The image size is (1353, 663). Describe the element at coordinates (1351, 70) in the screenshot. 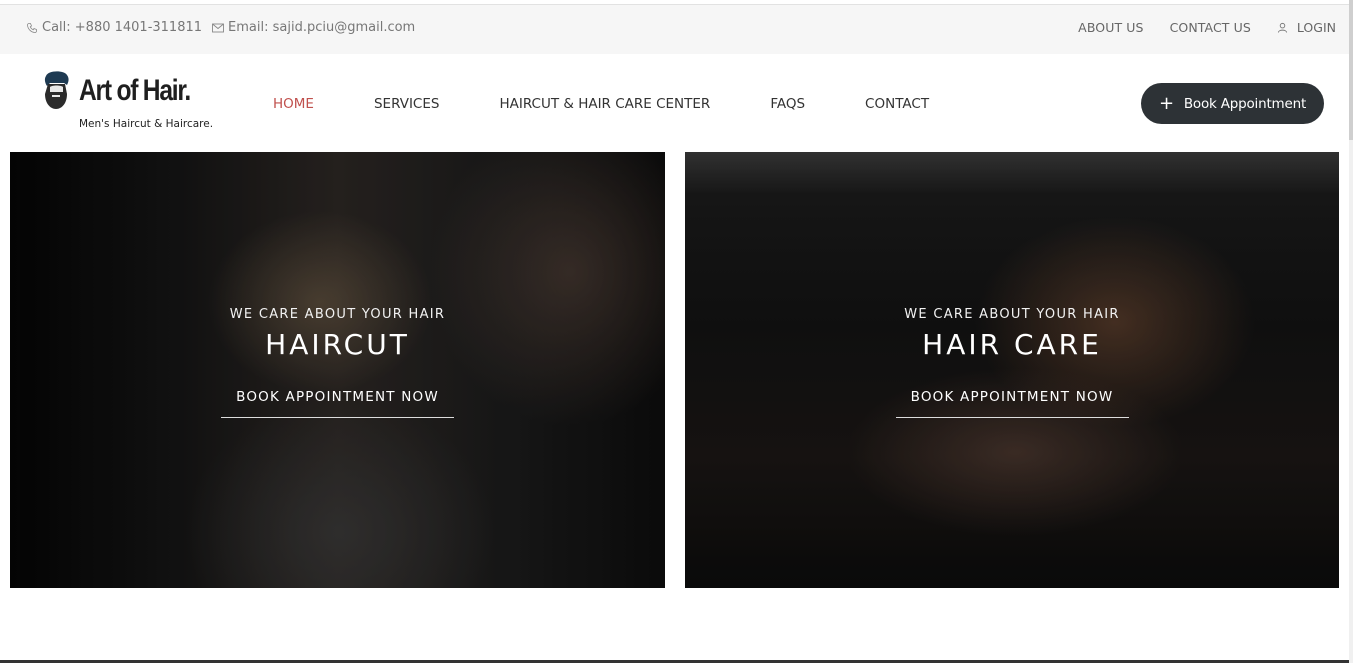

I see `scrollbar-thumb` at that location.